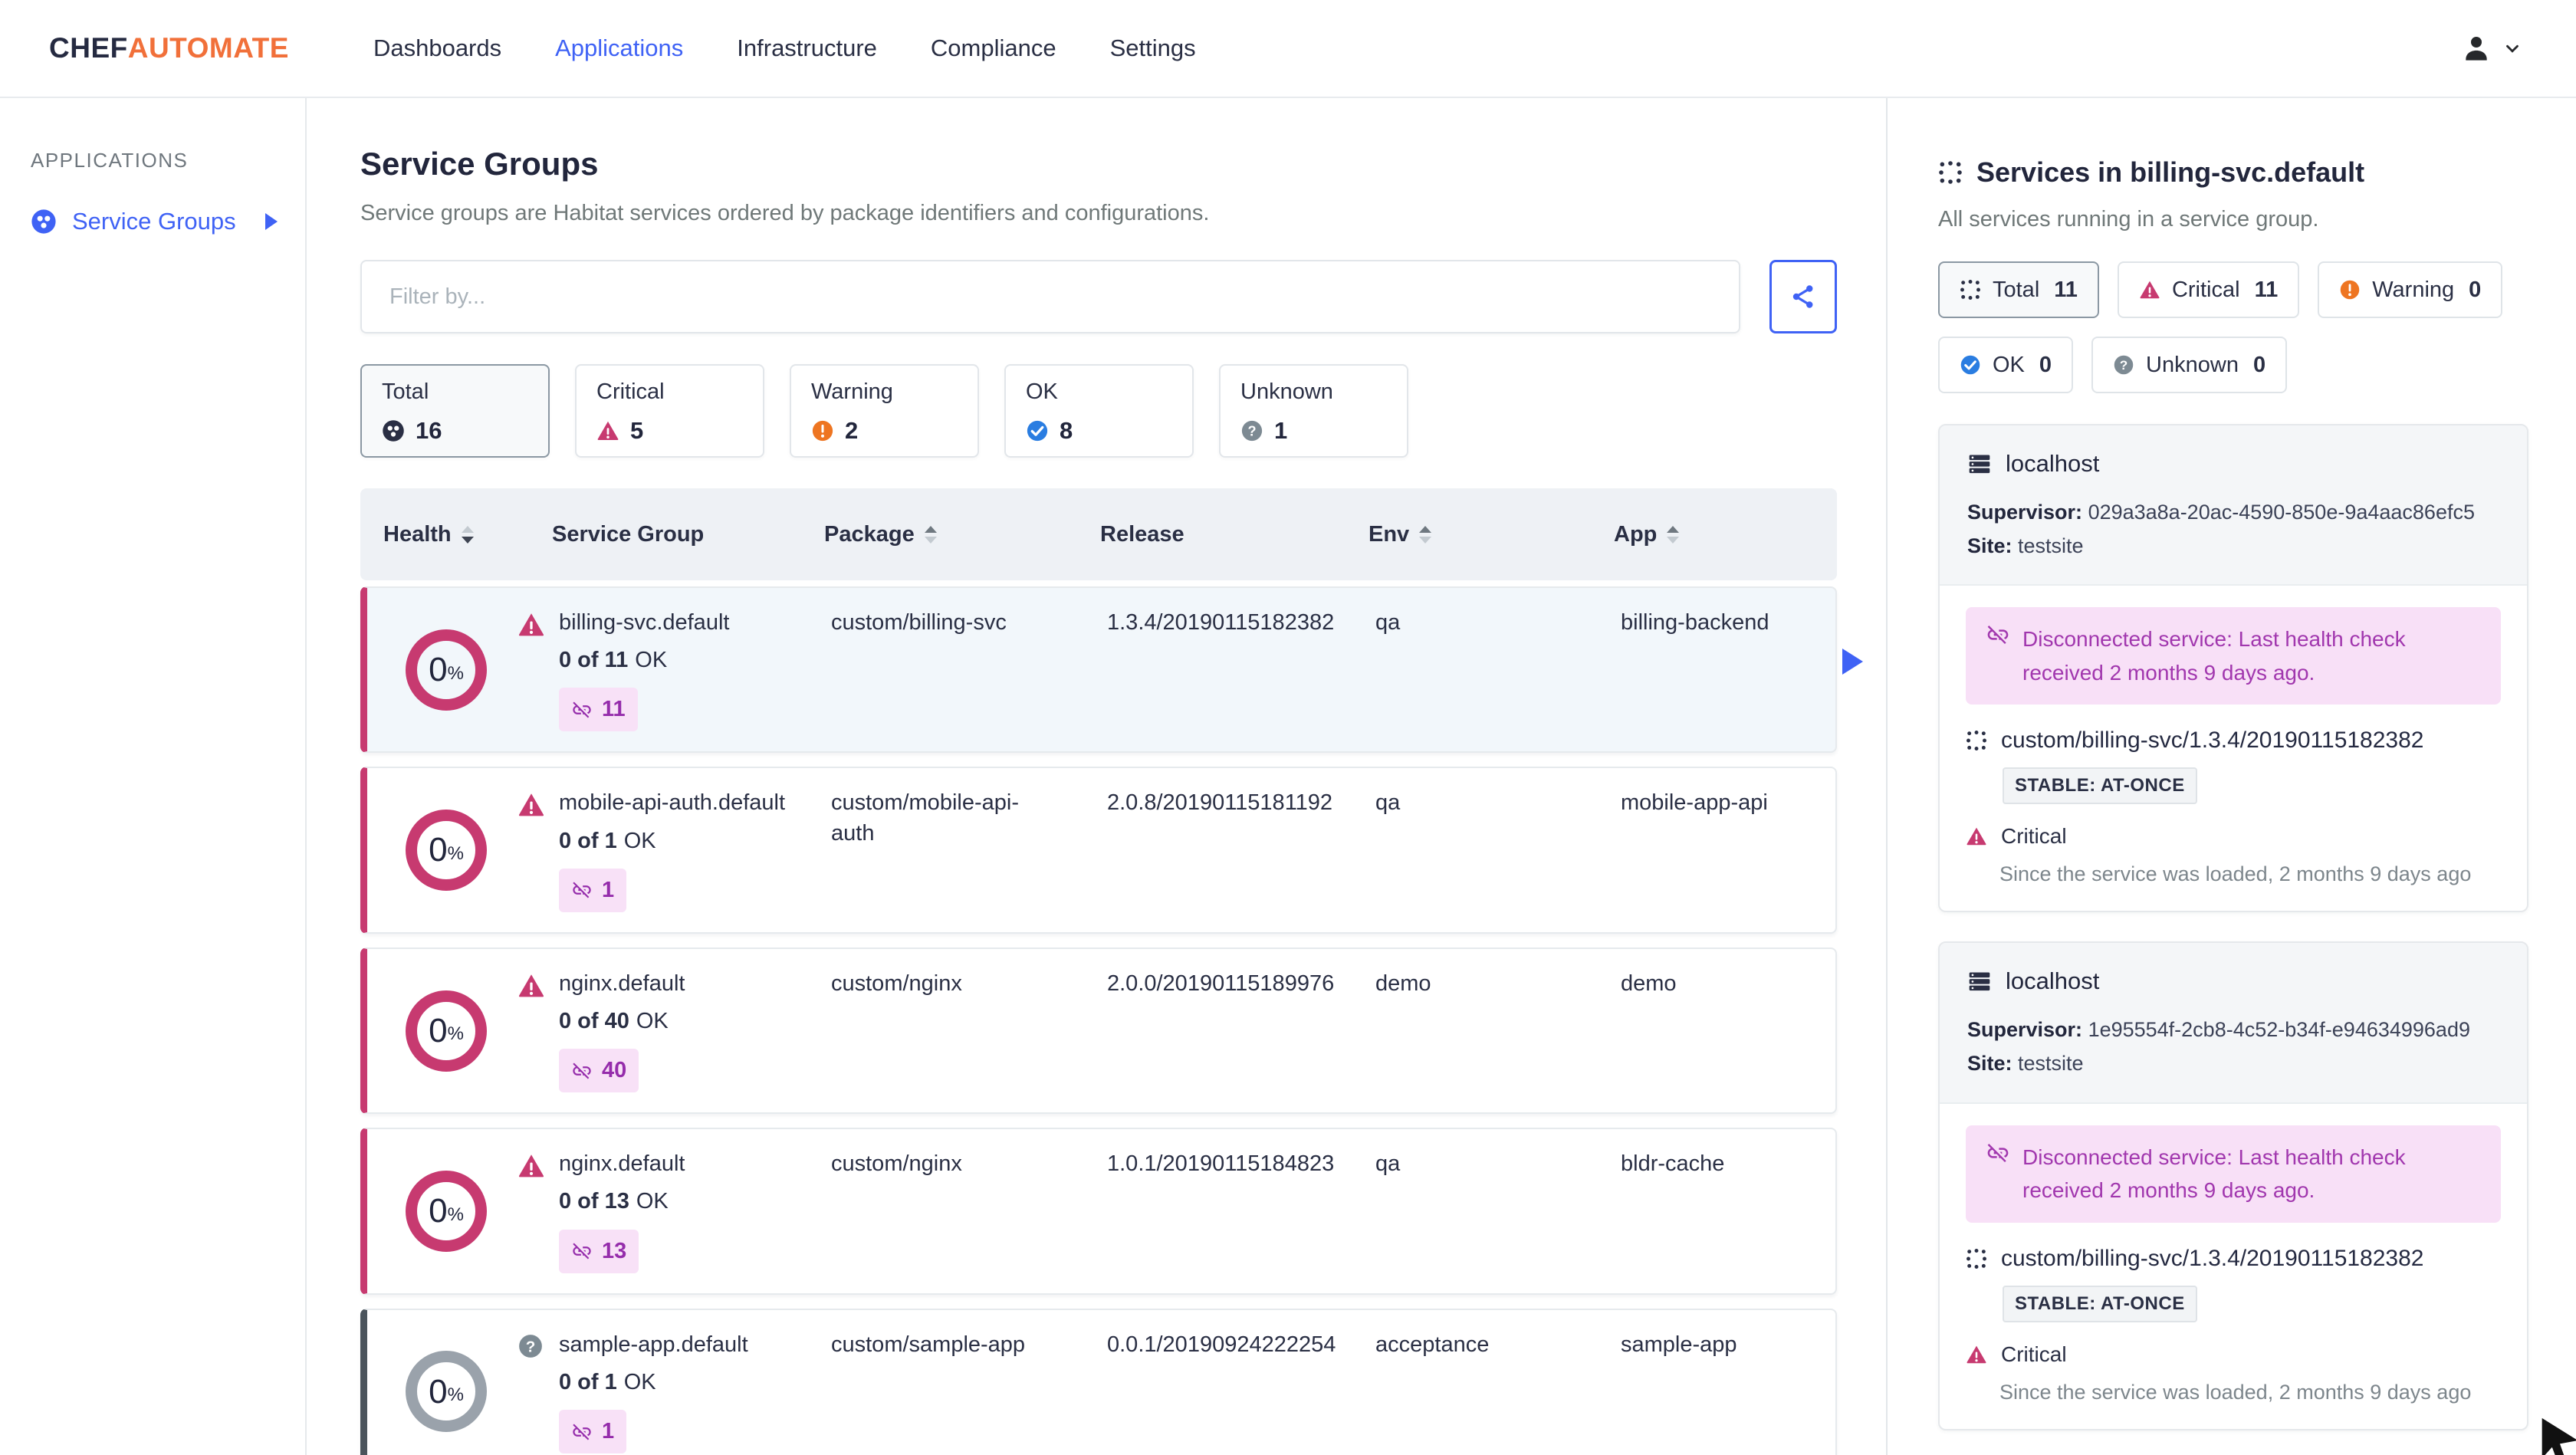 The width and height of the screenshot is (2576, 1455). What do you see at coordinates (1679, 1344) in the screenshot?
I see `app-cell: sample-app` at bounding box center [1679, 1344].